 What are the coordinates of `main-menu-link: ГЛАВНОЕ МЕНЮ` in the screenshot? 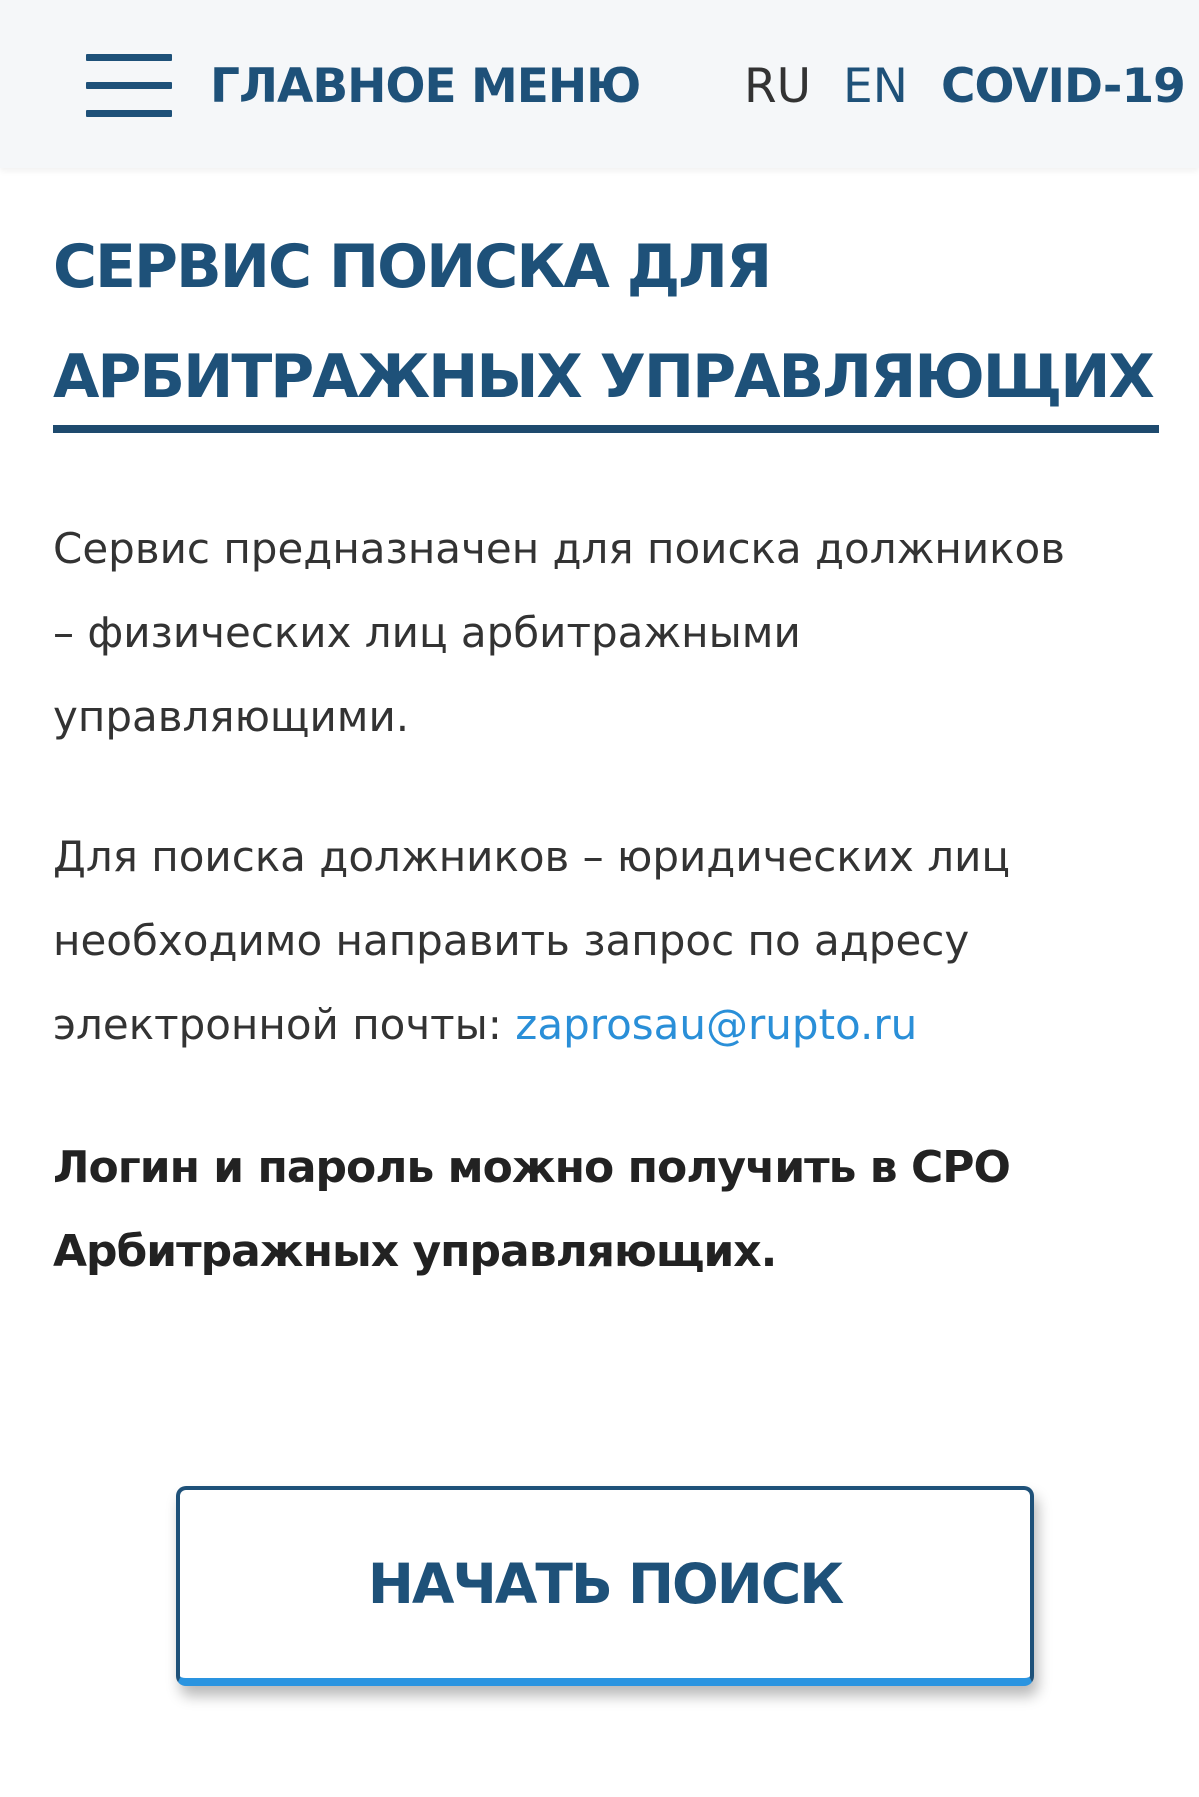 It's located at (425, 87).